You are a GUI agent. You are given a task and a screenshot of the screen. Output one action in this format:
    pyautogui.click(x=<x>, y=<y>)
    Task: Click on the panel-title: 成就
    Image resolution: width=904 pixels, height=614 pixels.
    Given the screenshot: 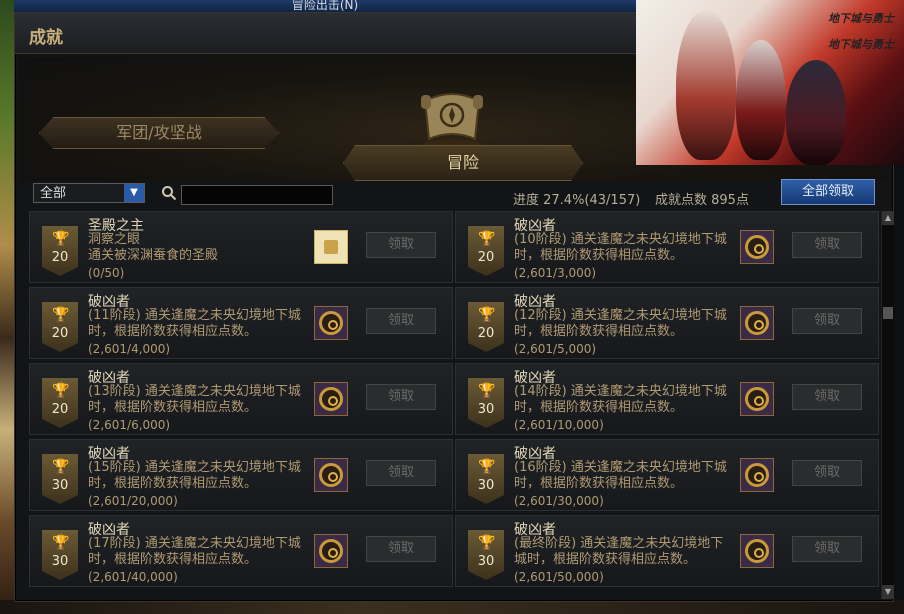 What is the action you would take?
    pyautogui.click(x=46, y=38)
    